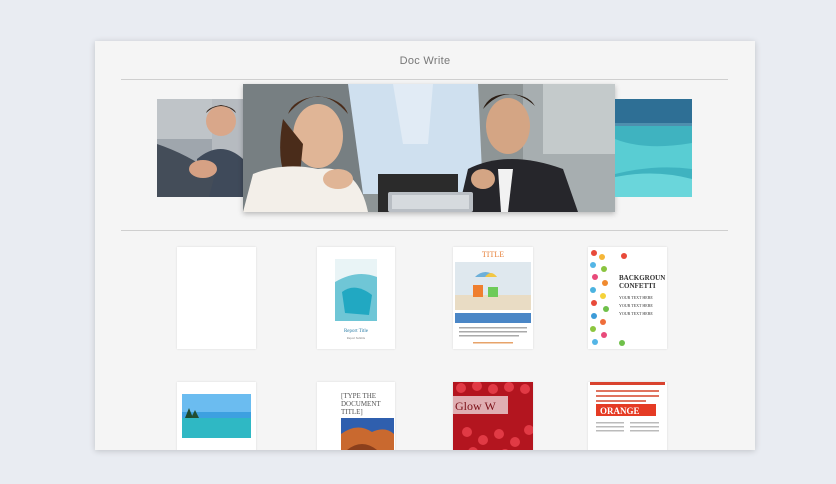  I want to click on report-title-text: Report Title, so click(356, 331).